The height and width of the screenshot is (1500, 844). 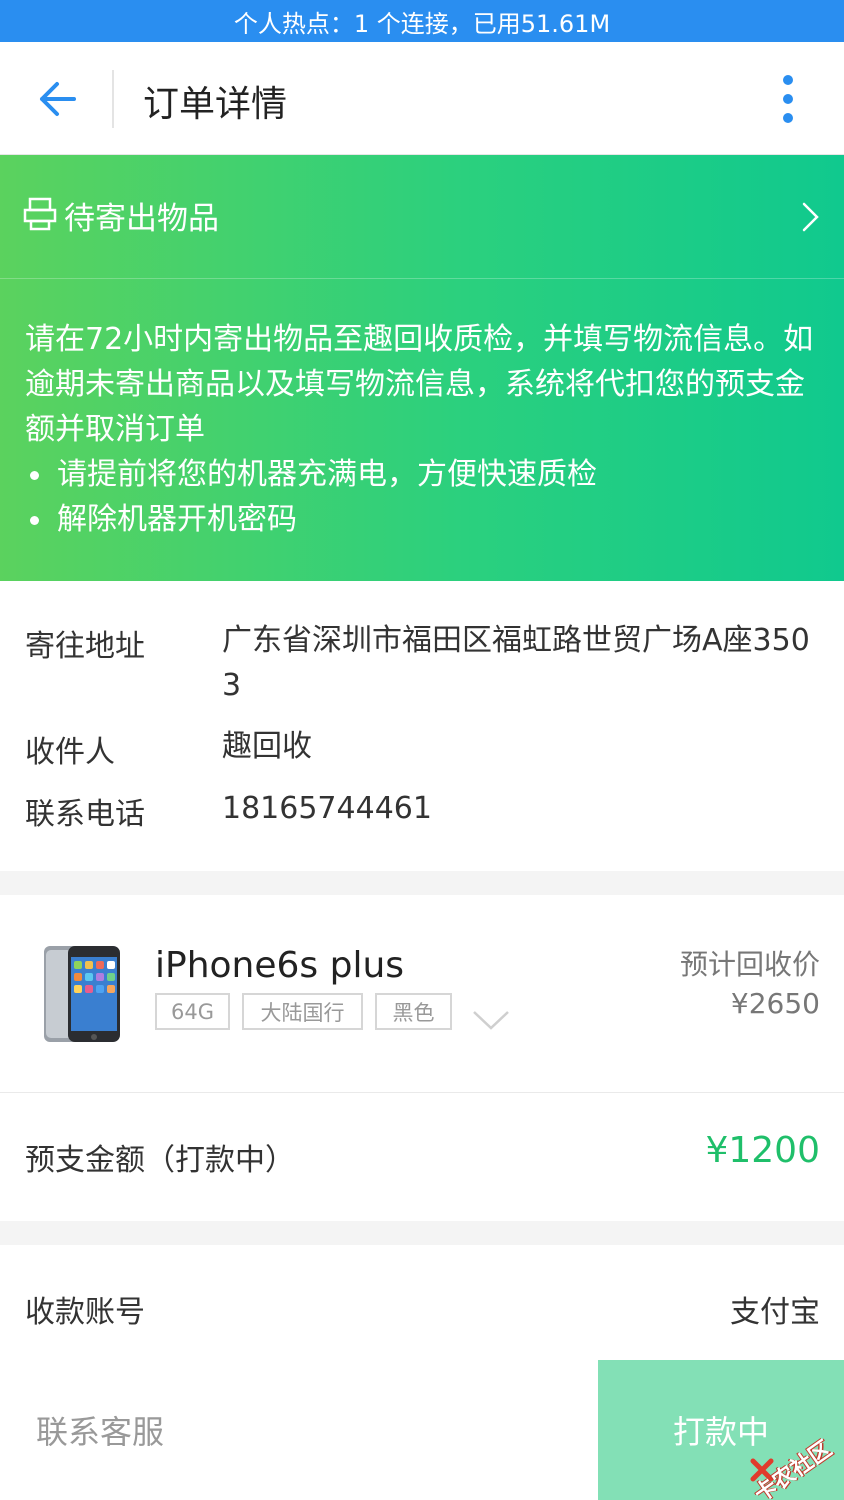 I want to click on phone-value: 18165744461, so click(x=522, y=808).